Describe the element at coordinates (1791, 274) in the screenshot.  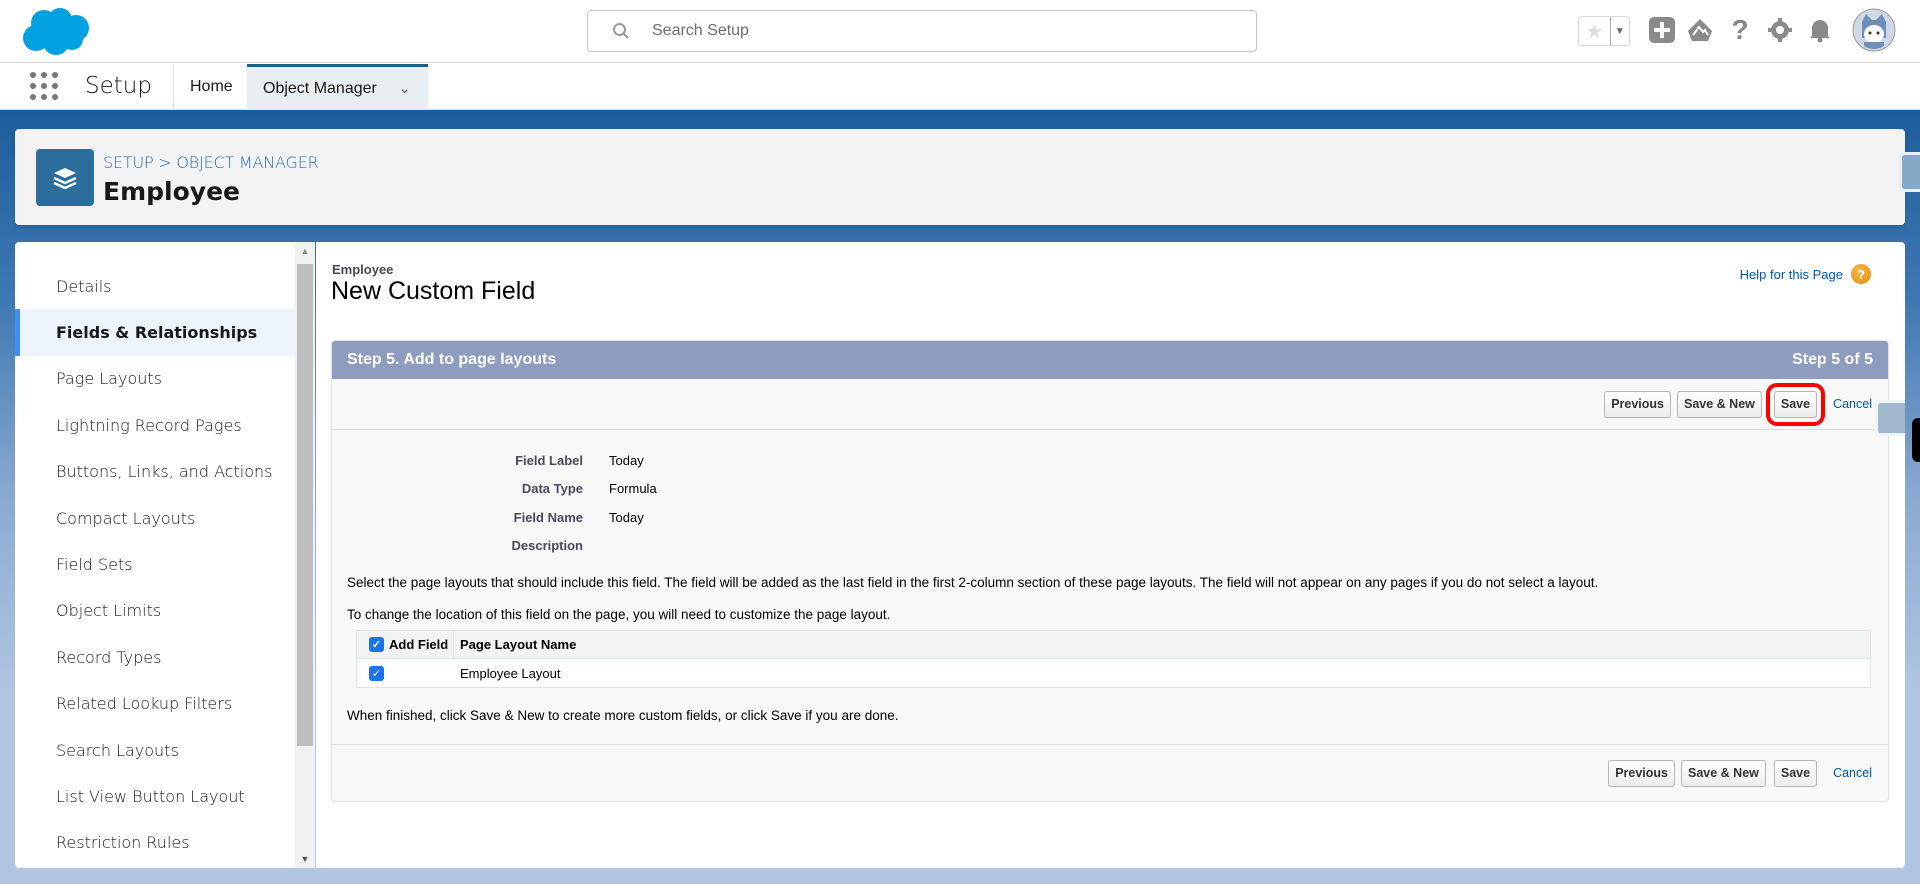
I see `help-link-label: Help for this Page` at that location.